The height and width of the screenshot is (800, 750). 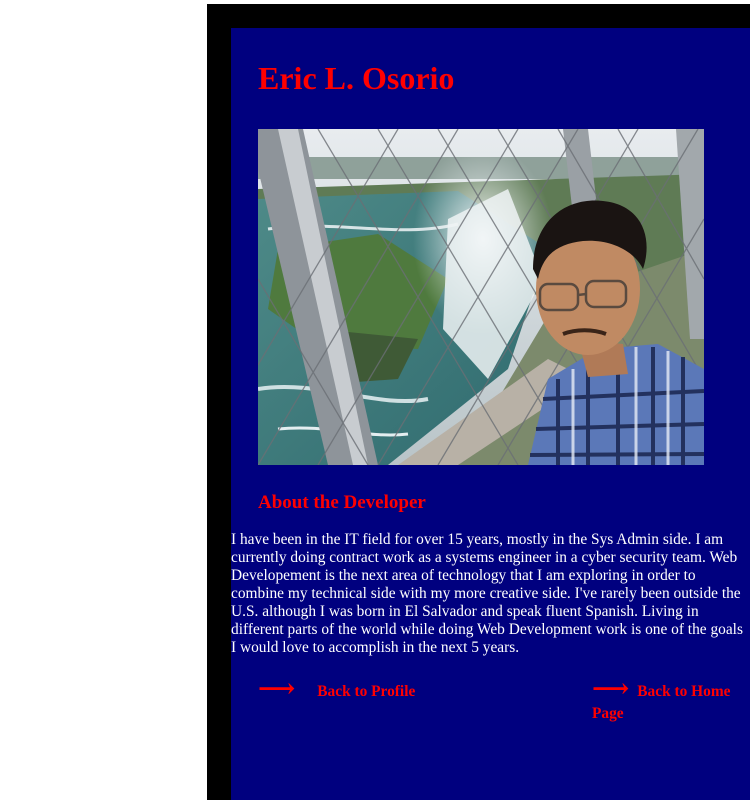 What do you see at coordinates (356, 78) in the screenshot?
I see `page-title: Eric L. Osorio` at bounding box center [356, 78].